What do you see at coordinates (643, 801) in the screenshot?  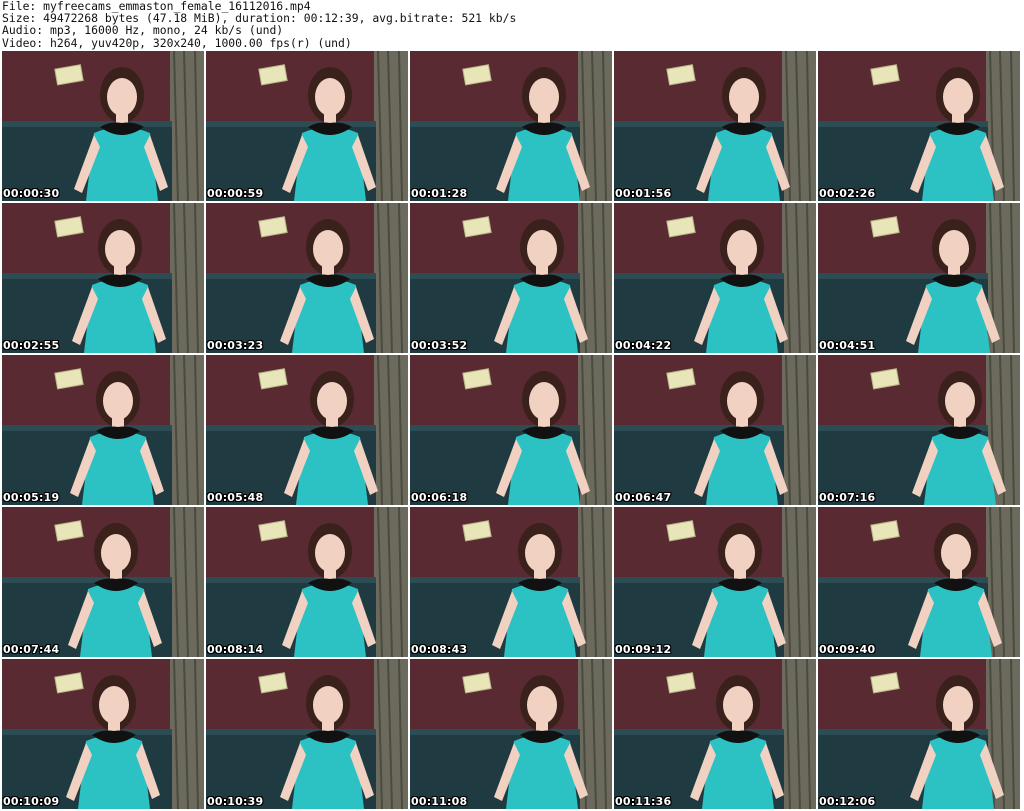 I see `timestamp-label: 00:11:36` at bounding box center [643, 801].